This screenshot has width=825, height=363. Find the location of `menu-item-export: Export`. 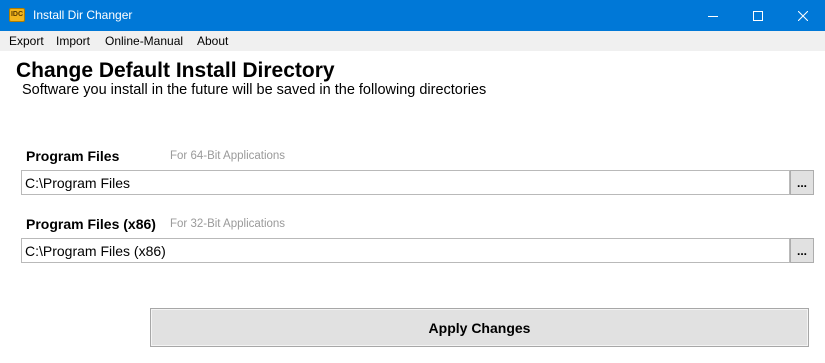

menu-item-export: Export is located at coordinates (26, 41).